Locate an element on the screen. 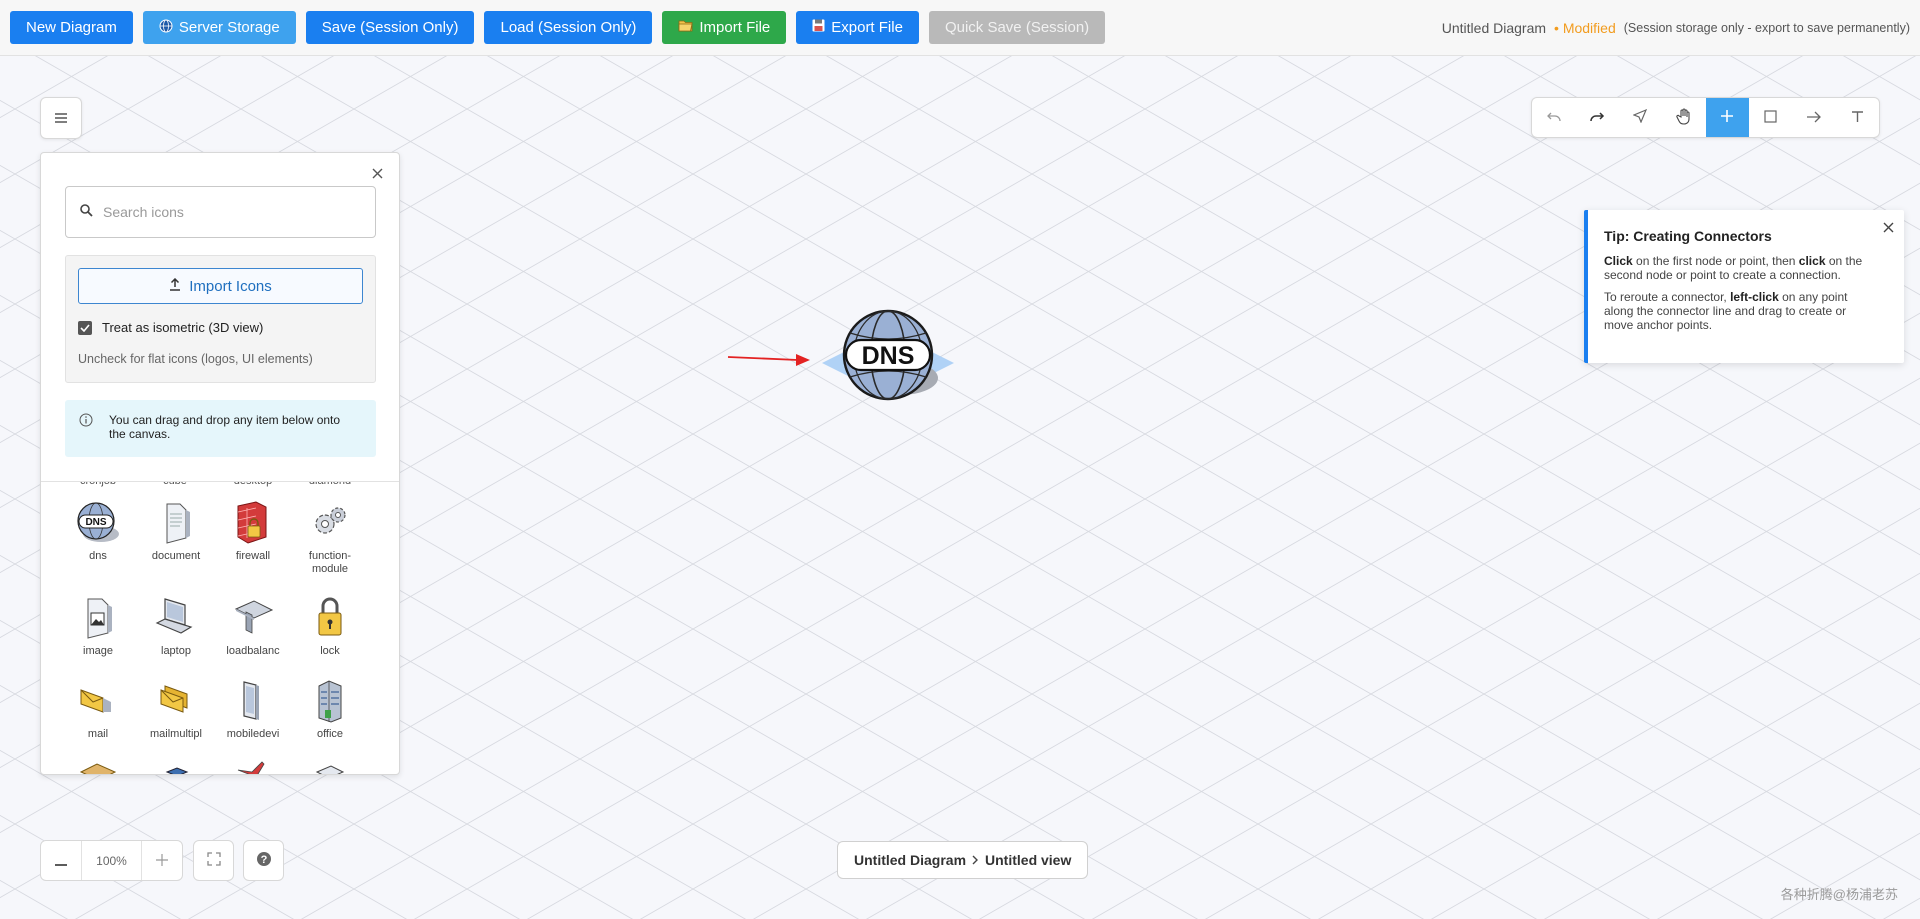  isometric-checkbox is located at coordinates (85, 327).